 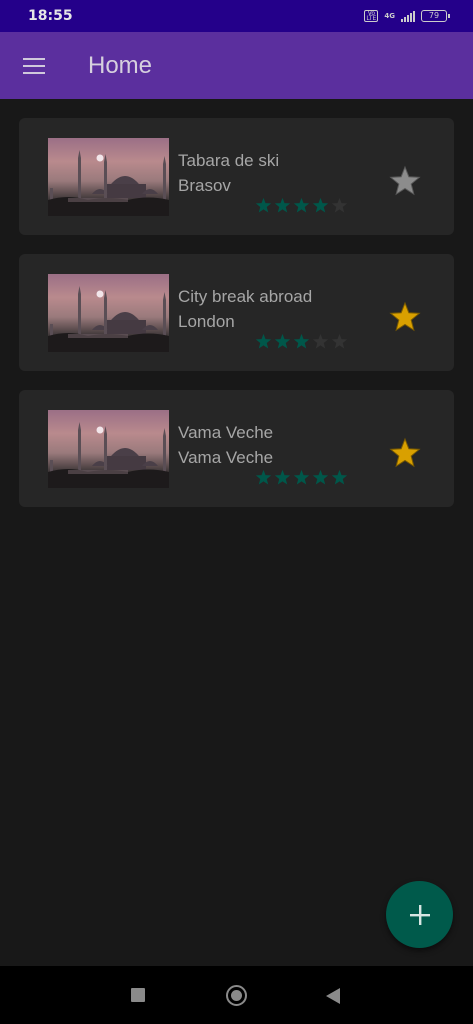 What do you see at coordinates (333, 996) in the screenshot?
I see `triangle-back-icon` at bounding box center [333, 996].